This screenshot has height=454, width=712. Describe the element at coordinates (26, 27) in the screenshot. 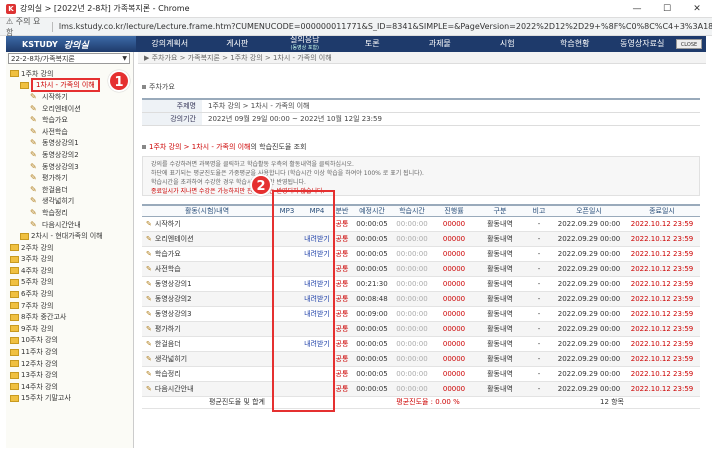

I see `security-warning: ⚠ 주의 요함` at that location.